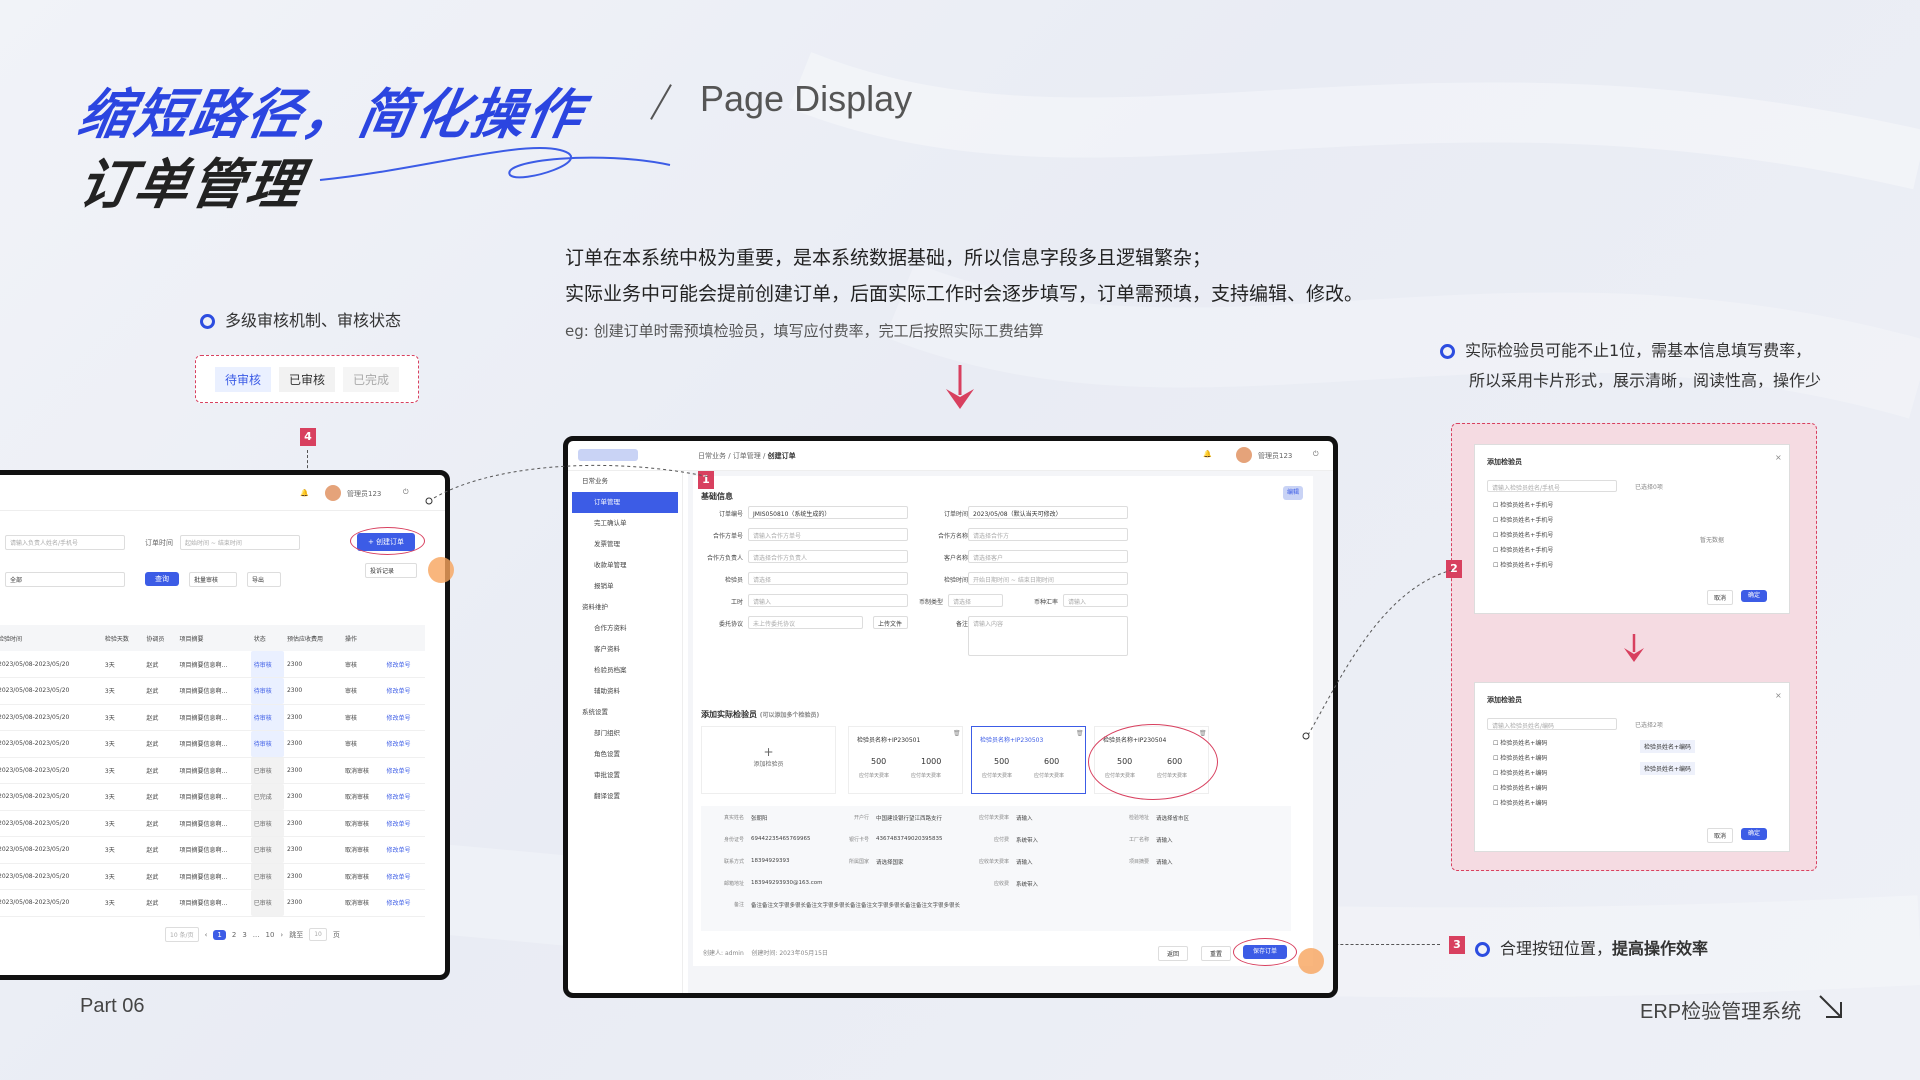  What do you see at coordinates (890, 622) in the screenshot?
I see `upload-button: 上传文件` at bounding box center [890, 622].